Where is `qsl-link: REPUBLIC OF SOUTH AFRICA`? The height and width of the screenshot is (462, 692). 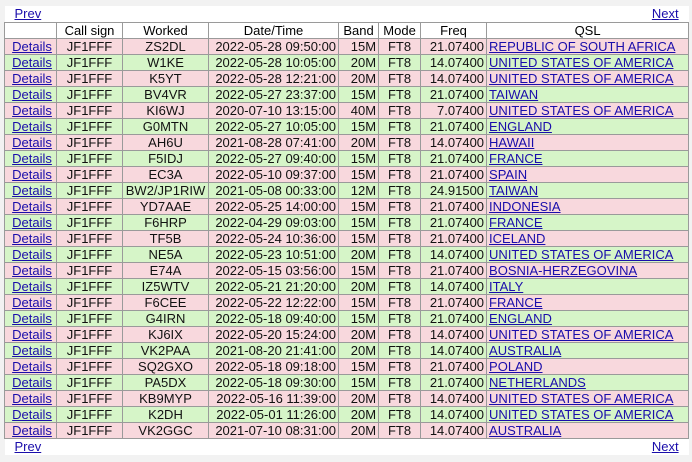 qsl-link: REPUBLIC OF SOUTH AFRICA is located at coordinates (582, 47).